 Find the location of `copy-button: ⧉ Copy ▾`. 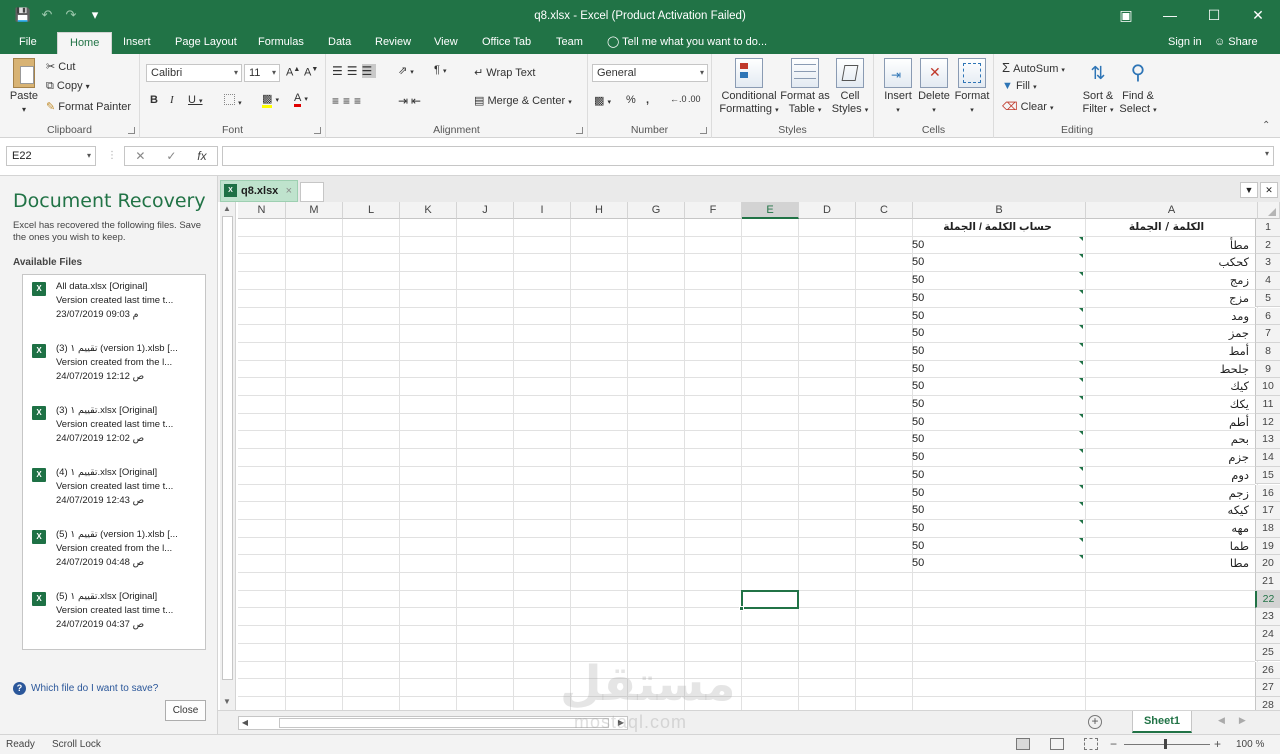

copy-button: ⧉ Copy ▾ is located at coordinates (68, 86).